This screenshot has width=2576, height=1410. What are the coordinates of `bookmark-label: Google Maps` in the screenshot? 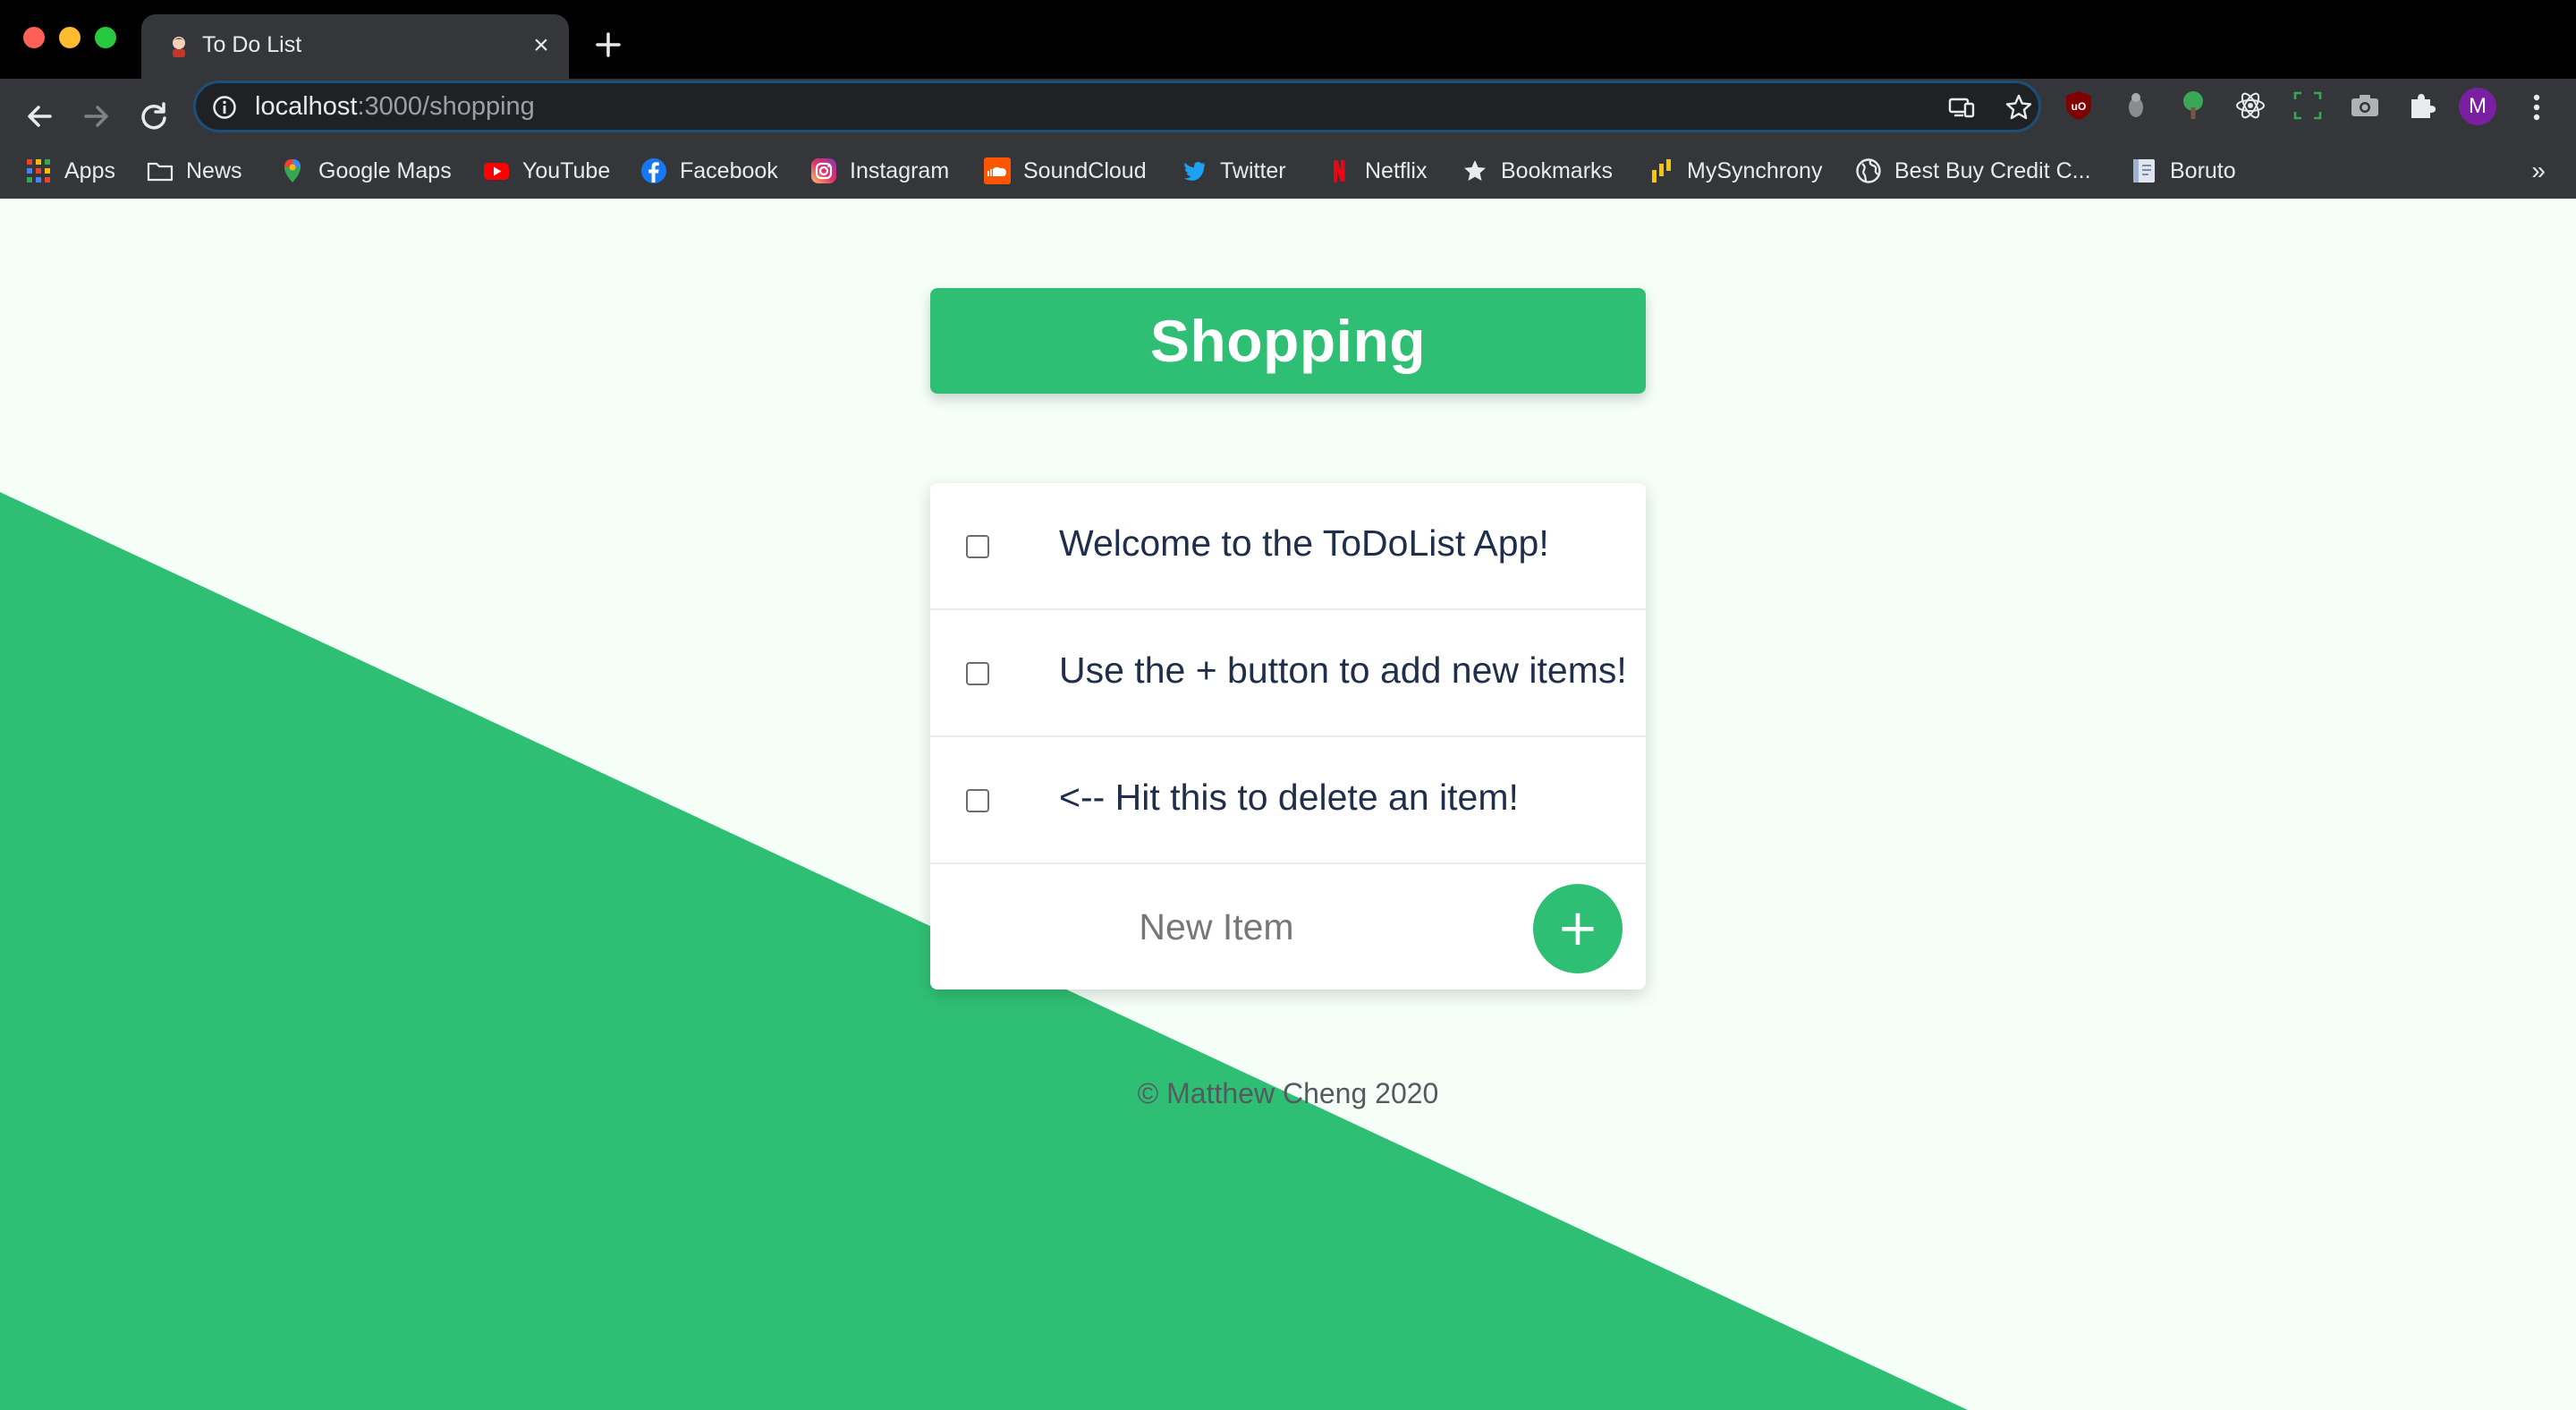 It's located at (385, 170).